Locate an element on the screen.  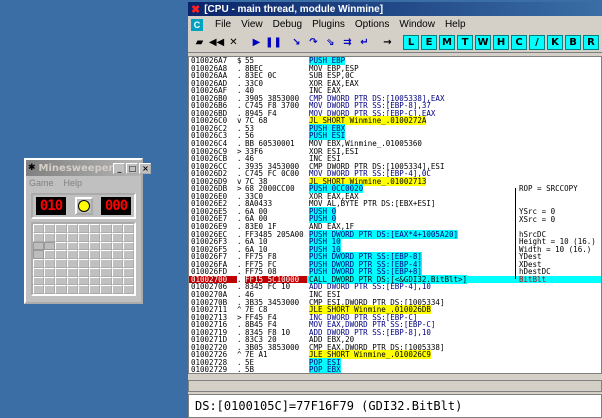
run-icon: ▶ is located at coordinates (256, 42).